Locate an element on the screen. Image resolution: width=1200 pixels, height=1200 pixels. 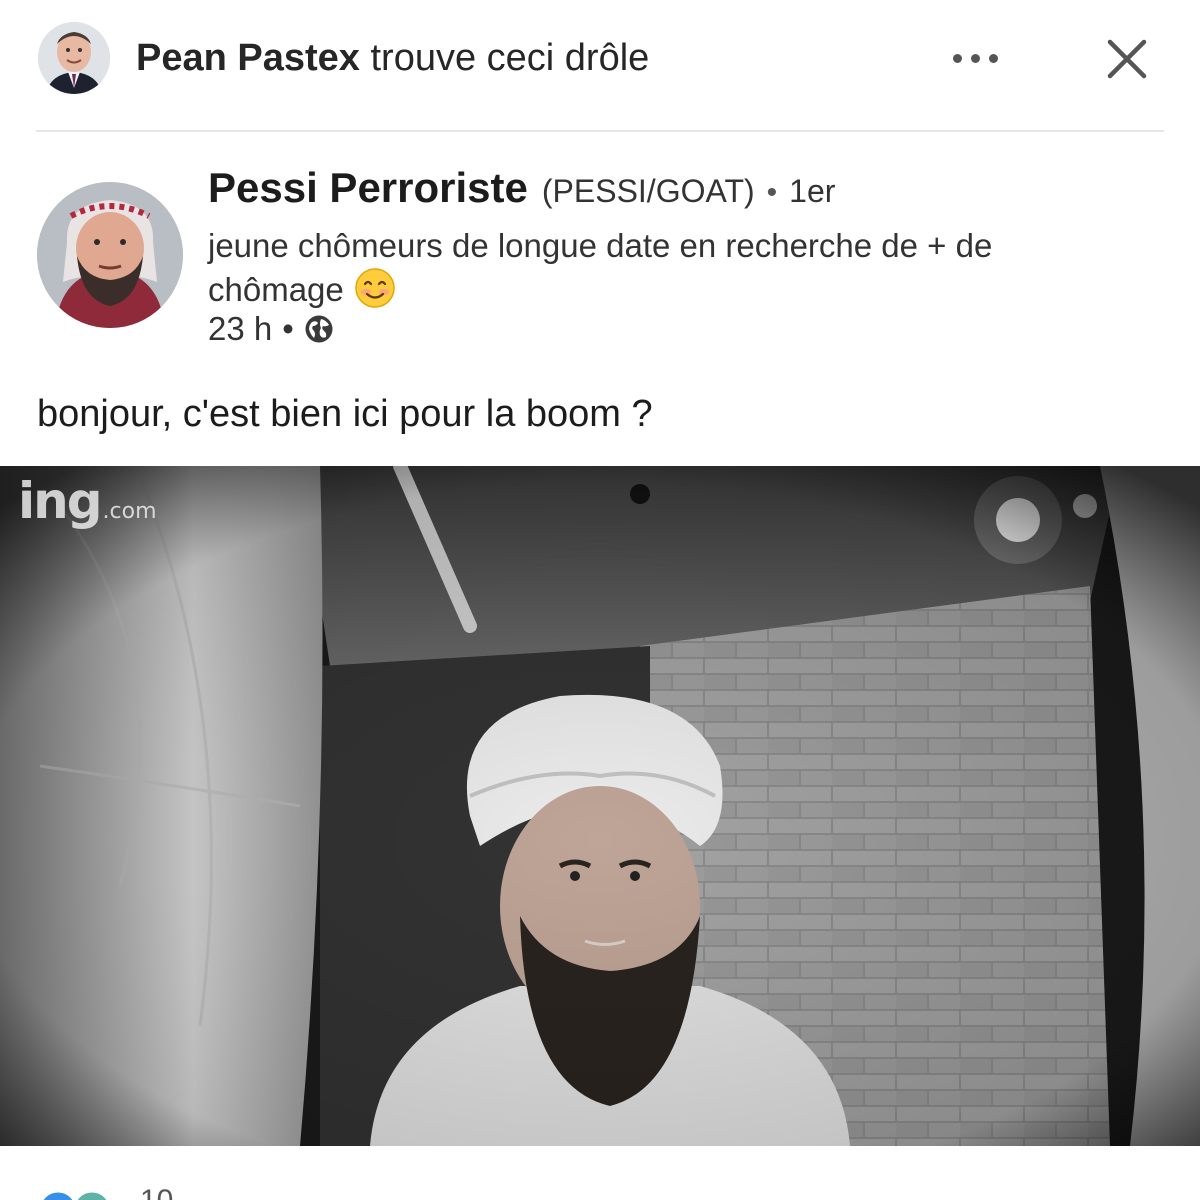
reaction-icons is located at coordinates (93, 1194).